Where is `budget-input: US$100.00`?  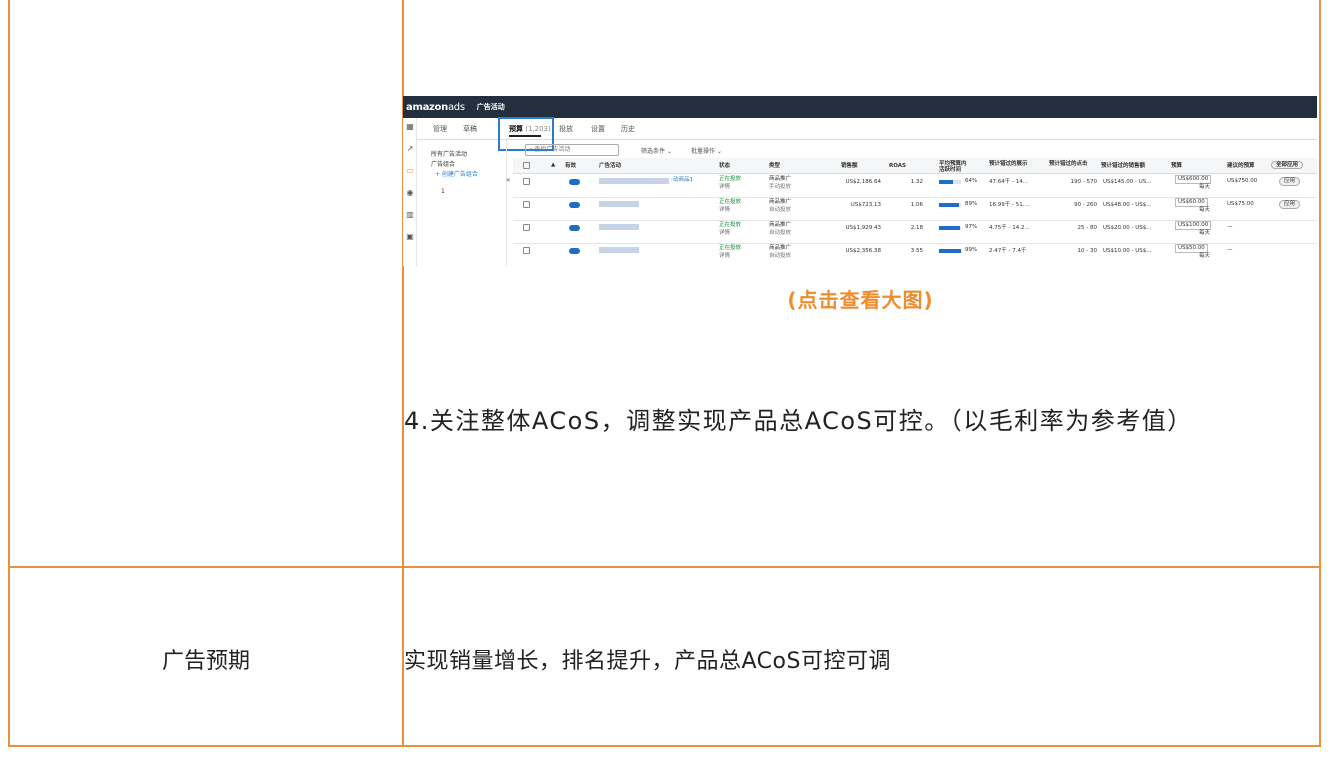 budget-input: US$100.00 is located at coordinates (1193, 225).